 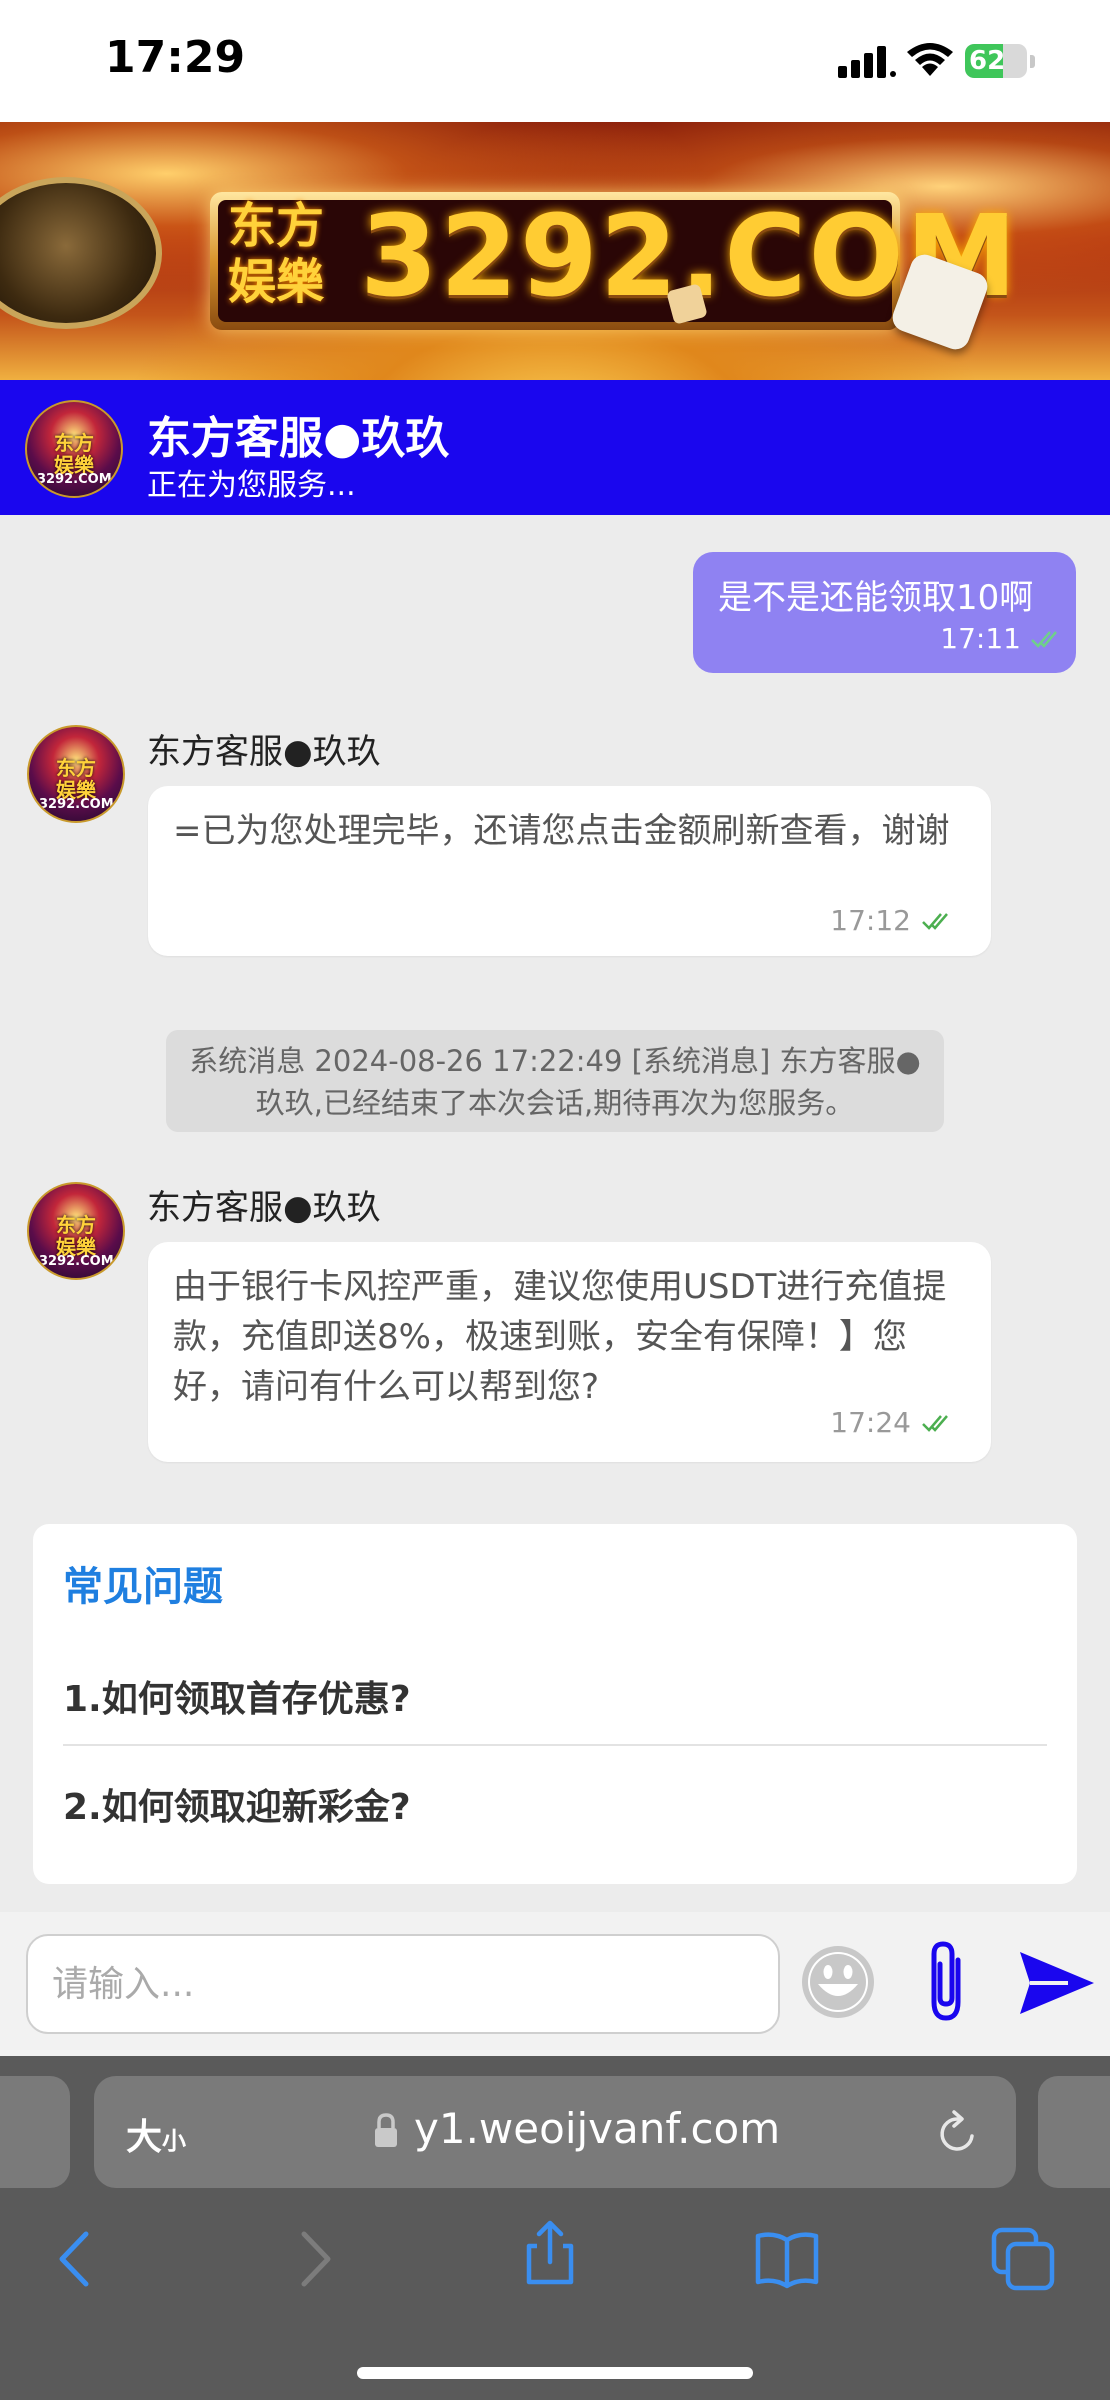 What do you see at coordinates (143, 1587) in the screenshot?
I see `faq-title: 常见问题` at bounding box center [143, 1587].